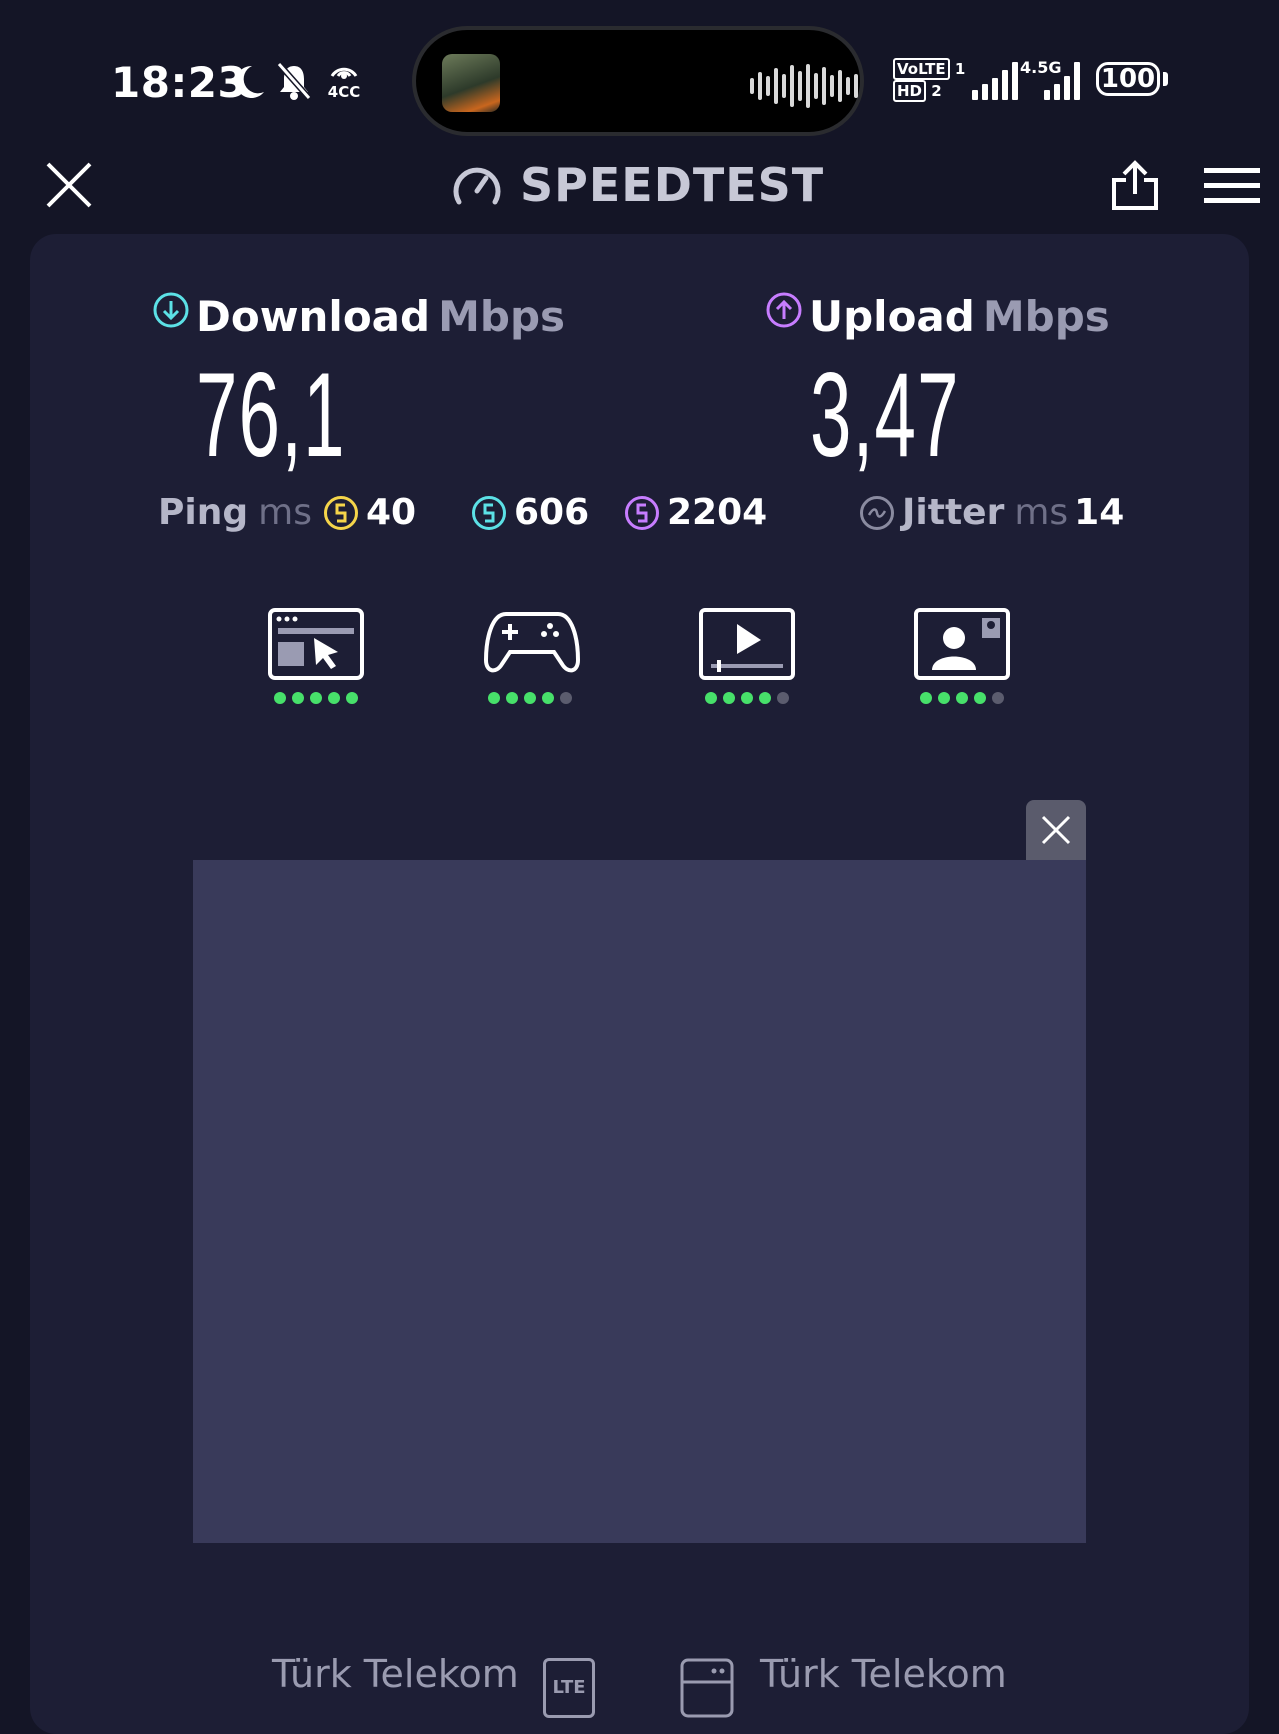 Image resolution: width=1279 pixels, height=1734 pixels. I want to click on download-value: 76,1, so click(271, 415).